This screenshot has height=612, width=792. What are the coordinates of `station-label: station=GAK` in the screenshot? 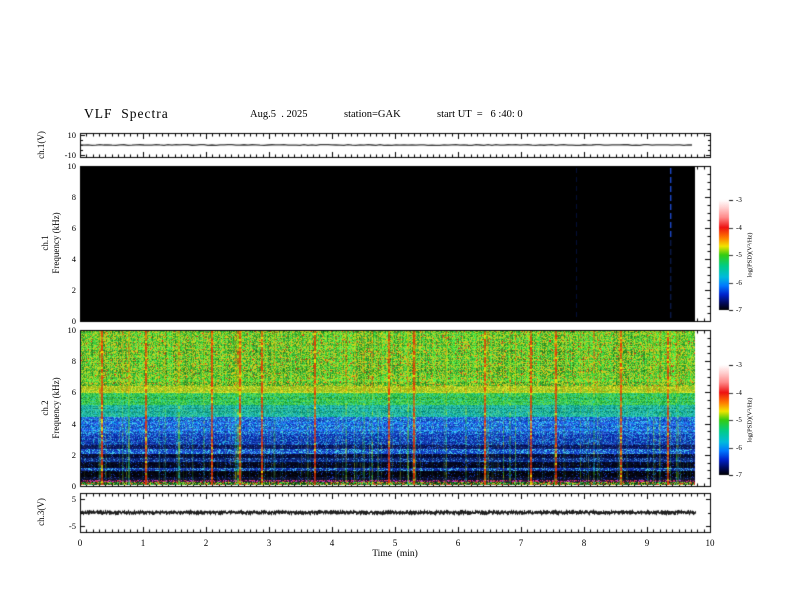 It's located at (372, 114).